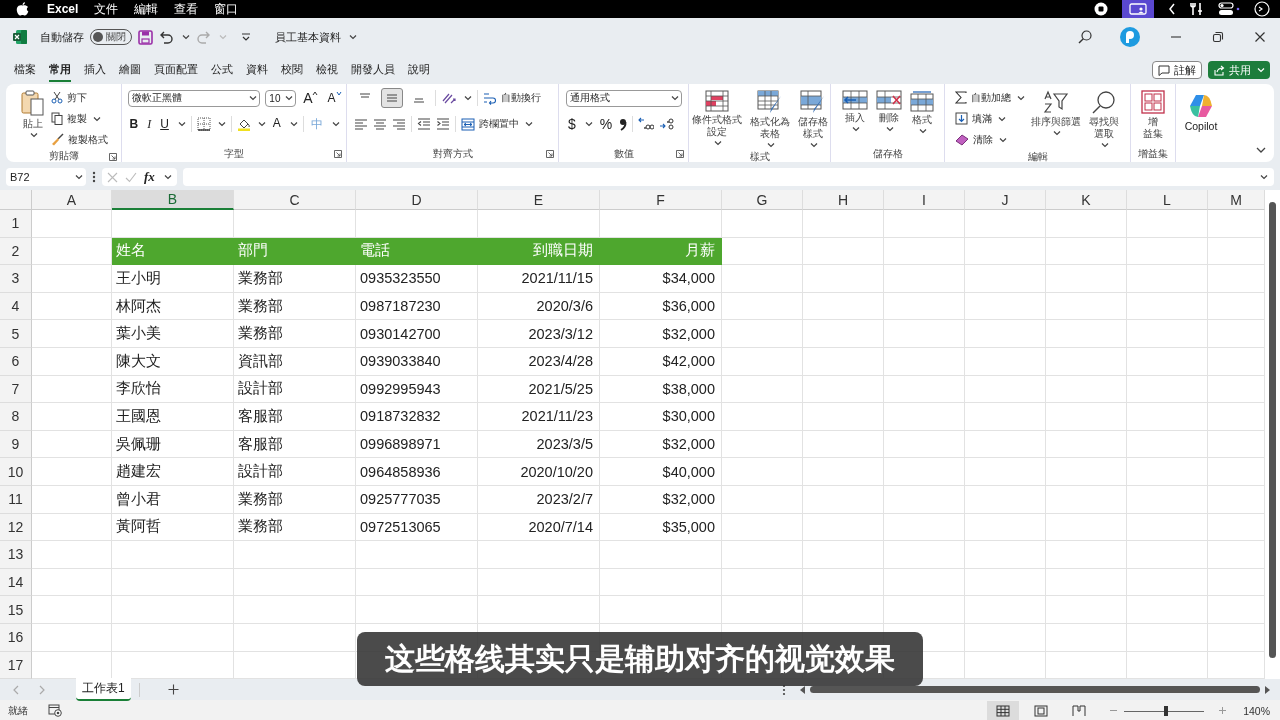  Describe the element at coordinates (1177, 70) in the screenshot. I see `comments-button: 註解` at that location.